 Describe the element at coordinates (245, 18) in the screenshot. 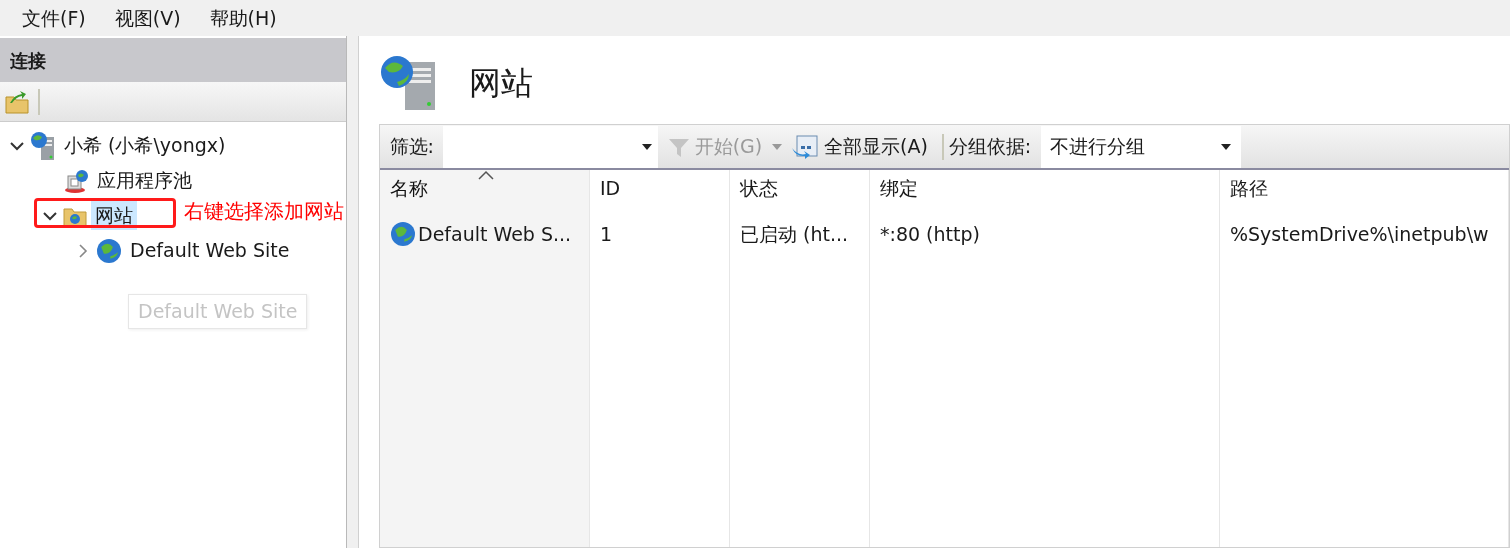

I see `menu-item: 帮助(H)` at that location.